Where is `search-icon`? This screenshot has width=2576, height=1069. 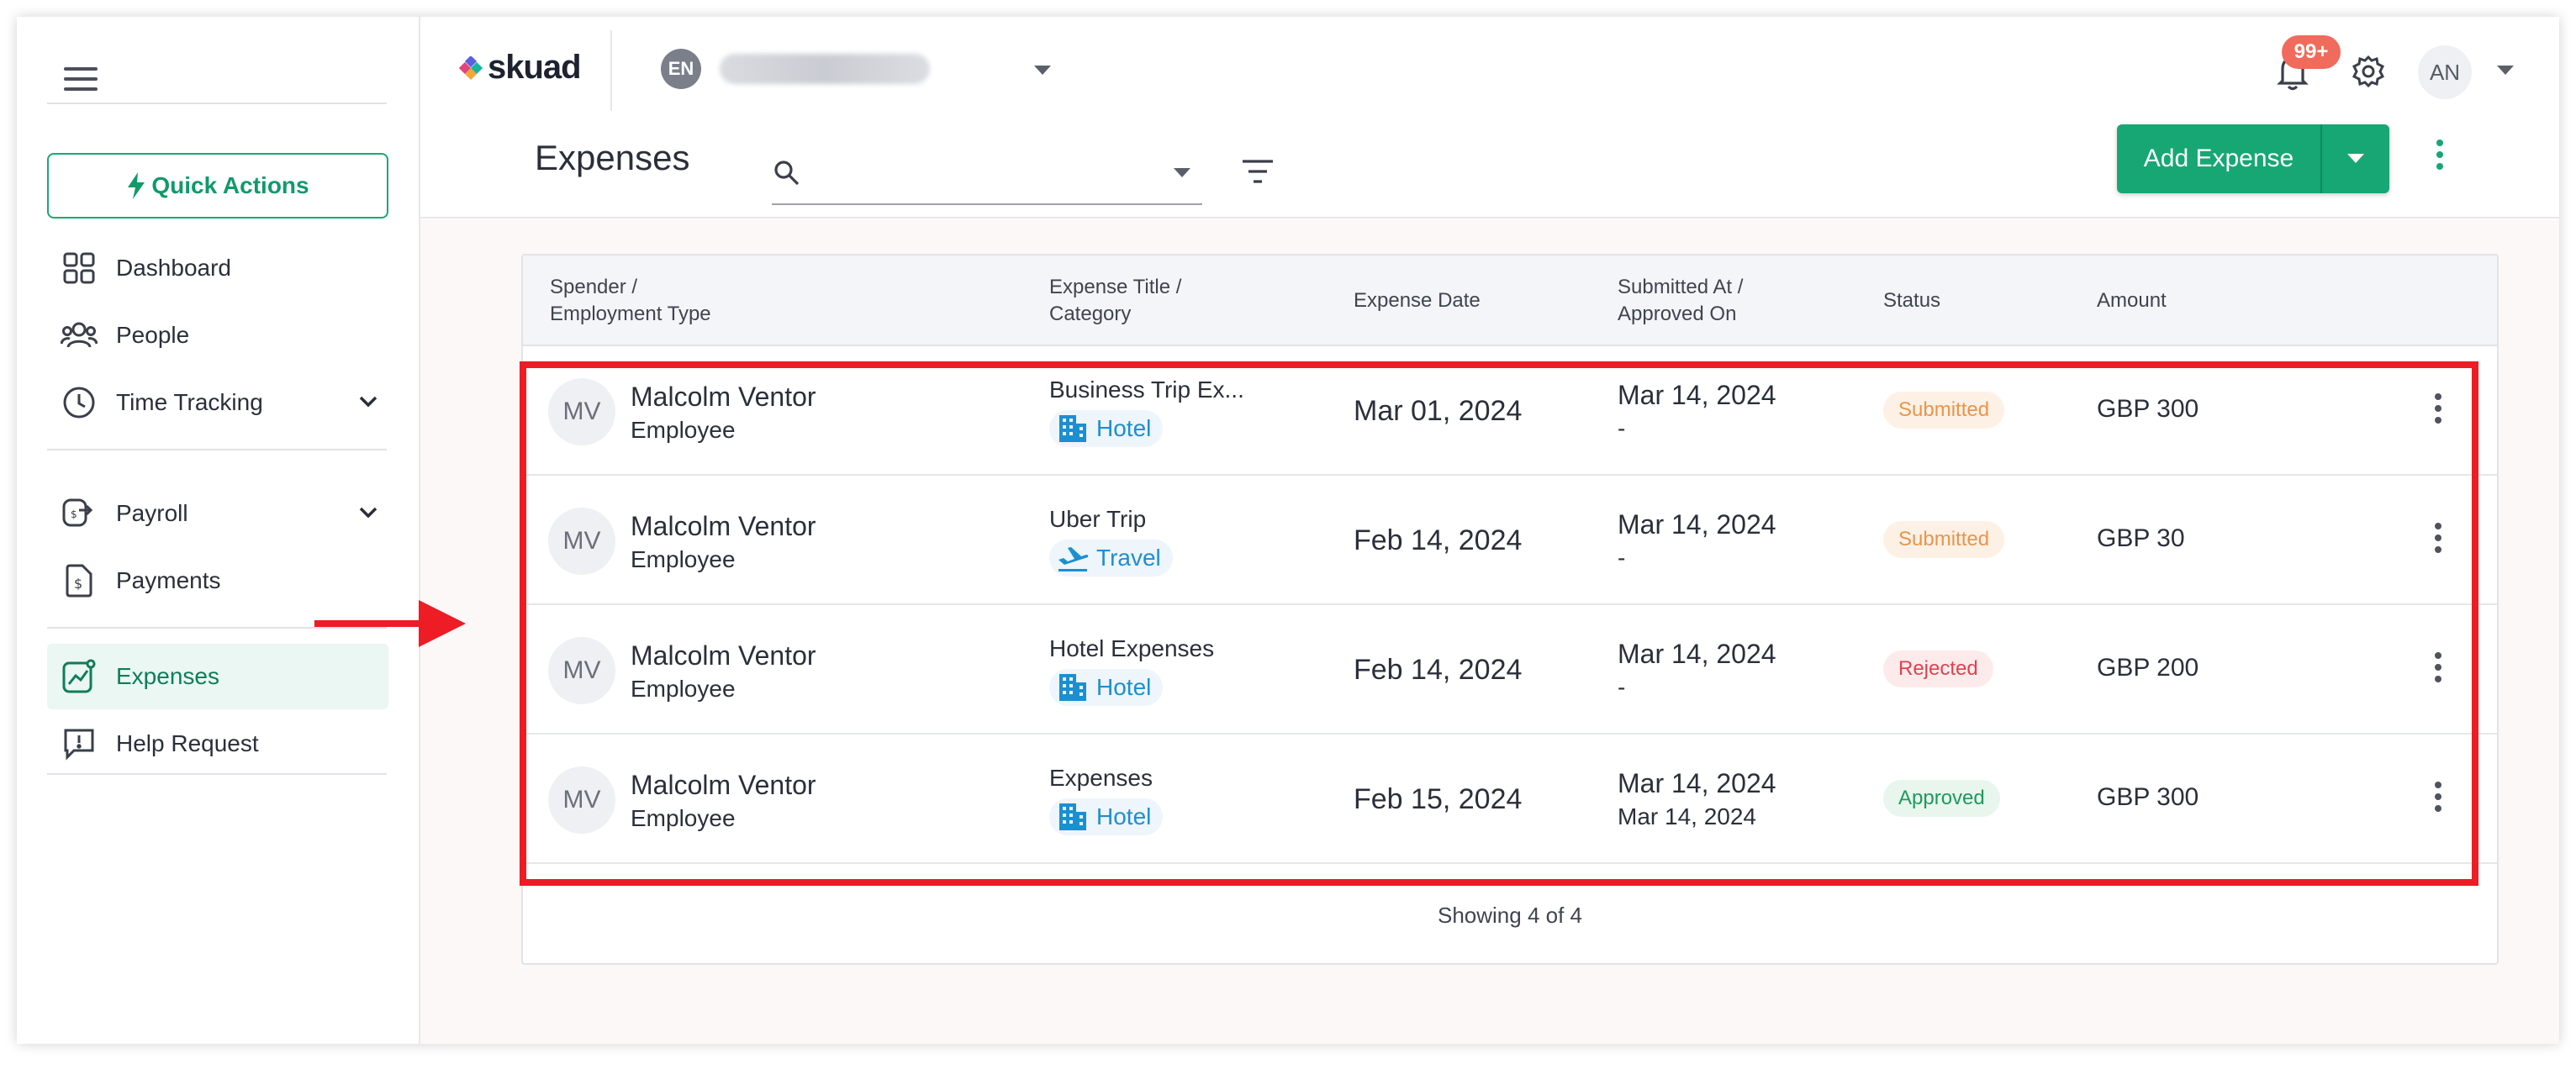
search-icon is located at coordinates (787, 173).